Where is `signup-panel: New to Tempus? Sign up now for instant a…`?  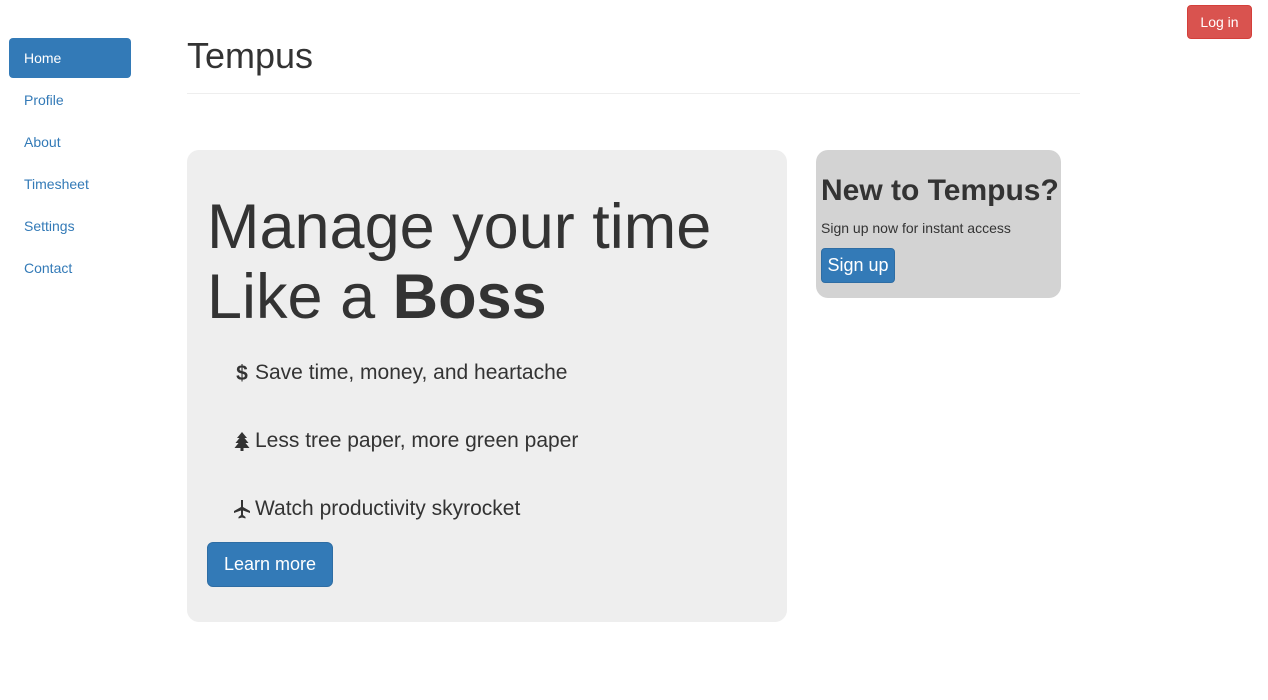 signup-panel: New to Tempus? Sign up now for instant a… is located at coordinates (938, 224).